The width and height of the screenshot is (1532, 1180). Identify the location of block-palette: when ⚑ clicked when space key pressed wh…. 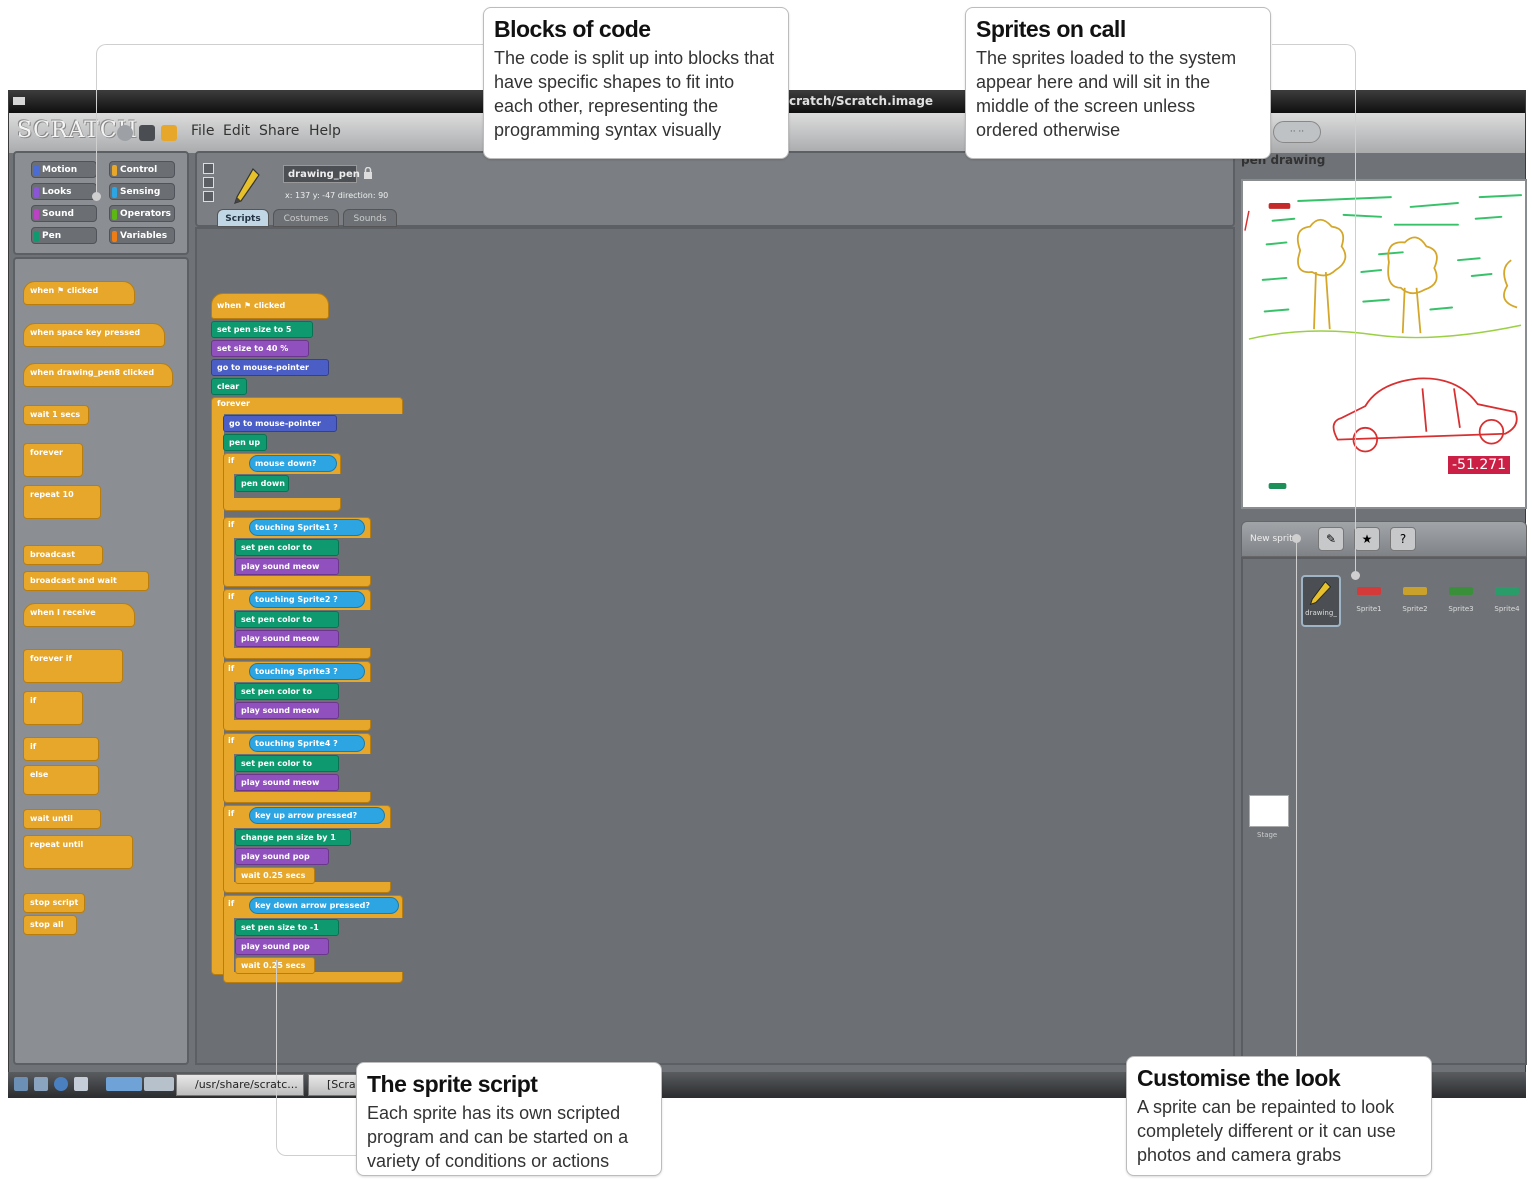
(101, 661).